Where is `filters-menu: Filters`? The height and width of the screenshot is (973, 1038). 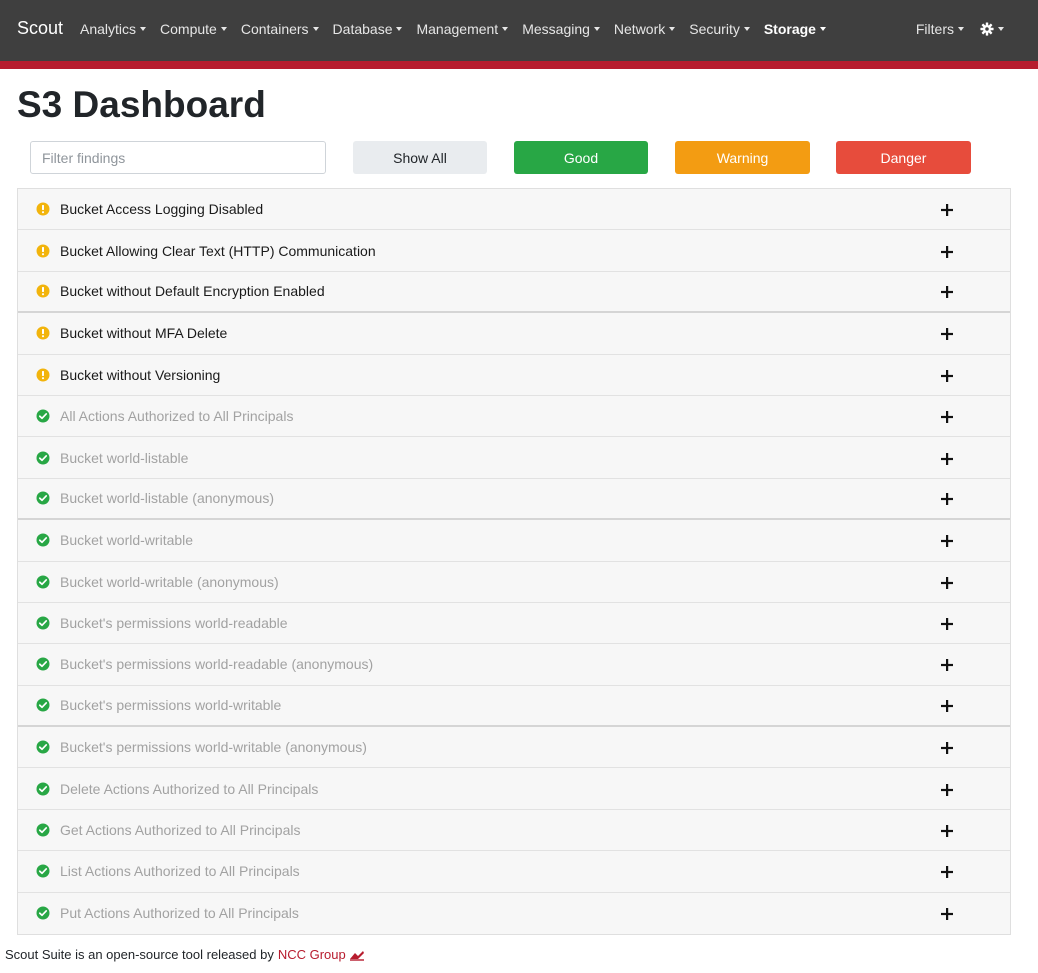 filters-menu: Filters is located at coordinates (940, 29).